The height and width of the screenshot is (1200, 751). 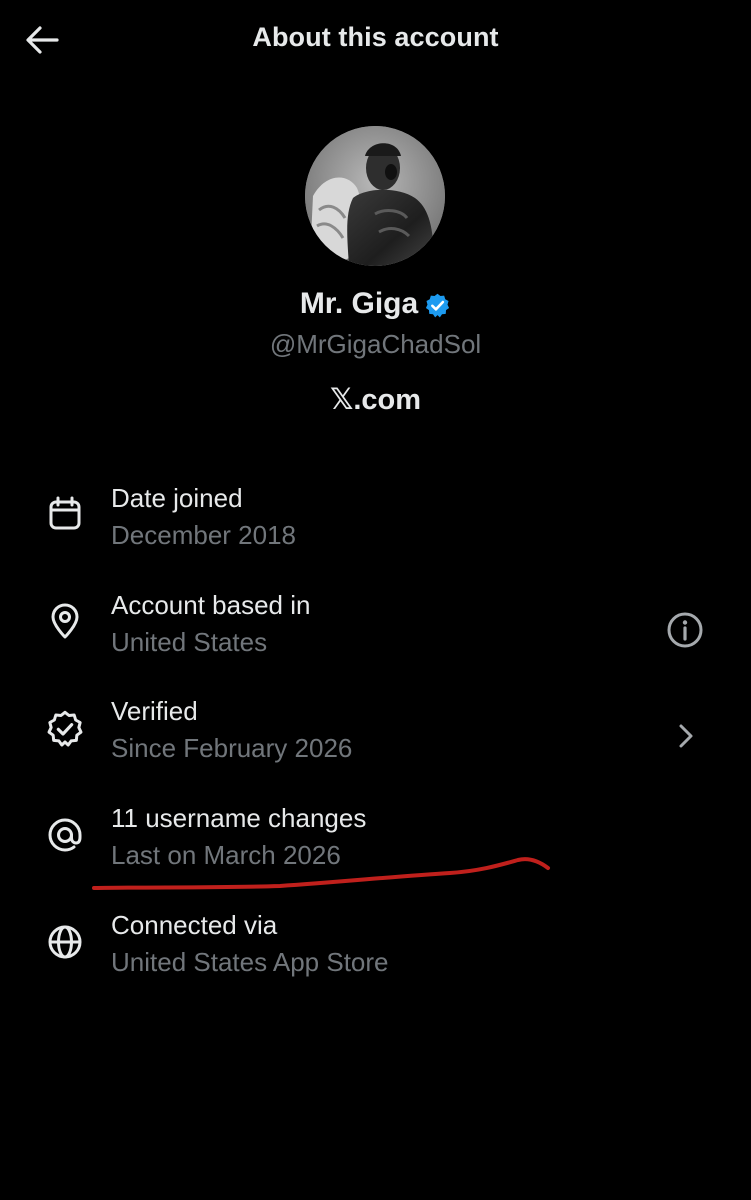 I want to click on row-title: 11 username changes, so click(x=239, y=818).